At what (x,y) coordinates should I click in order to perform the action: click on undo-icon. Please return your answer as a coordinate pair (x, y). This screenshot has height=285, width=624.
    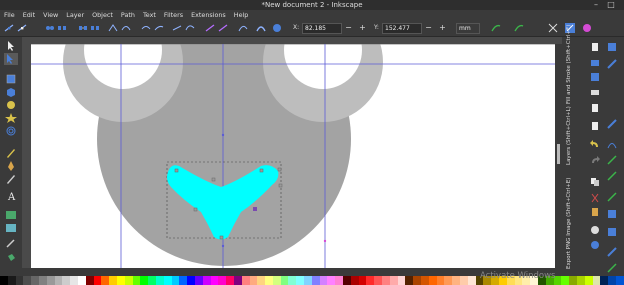
    Looking at the image, I should click on (595, 144).